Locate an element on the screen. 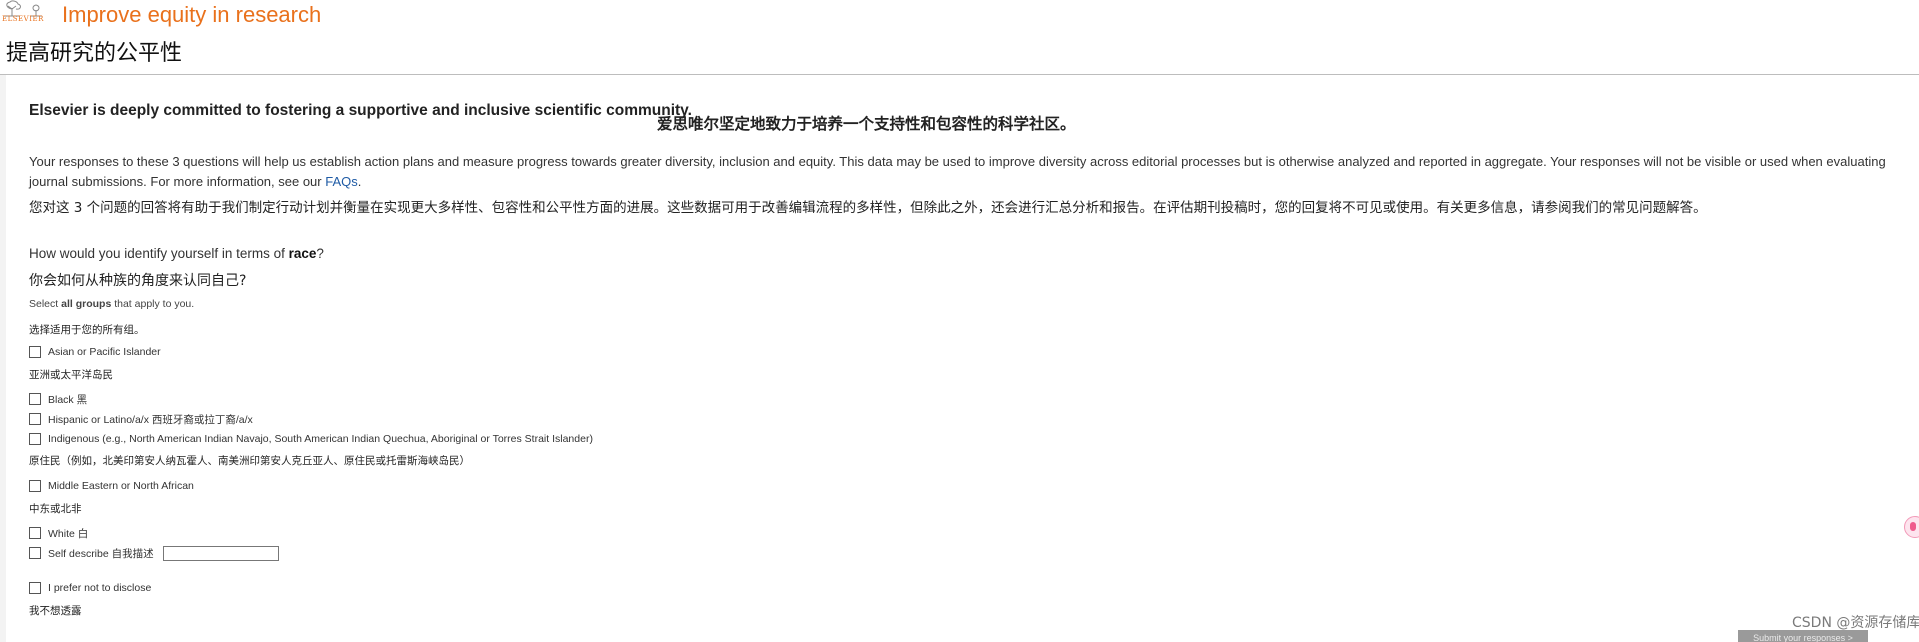  page-title-zh: 提高研究的公平性 is located at coordinates (94, 53).